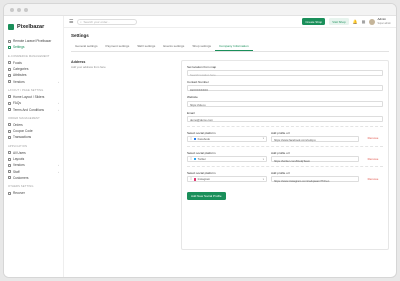 The height and width of the screenshot is (281, 400). What do you see at coordinates (31, 27) in the screenshot?
I see `brand-name: Pixelbazar` at bounding box center [31, 27].